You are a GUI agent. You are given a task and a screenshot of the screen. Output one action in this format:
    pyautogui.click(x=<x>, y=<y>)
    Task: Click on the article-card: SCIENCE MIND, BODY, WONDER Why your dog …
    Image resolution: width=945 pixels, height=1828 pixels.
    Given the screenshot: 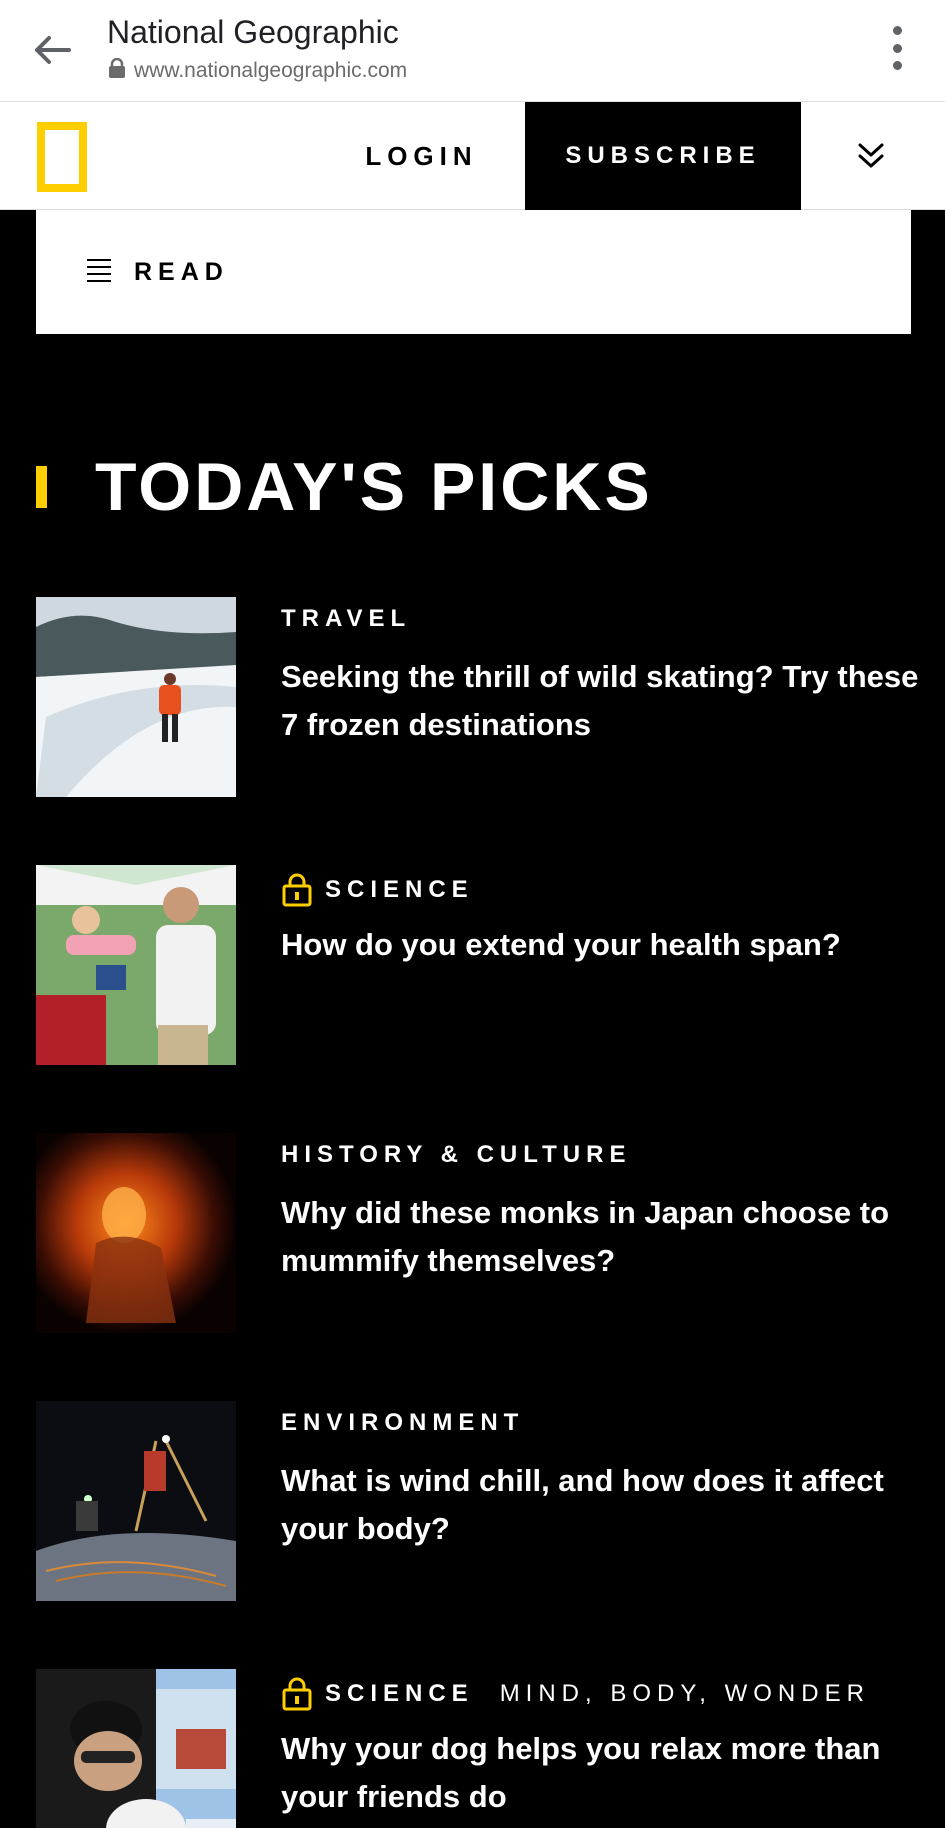 What is the action you would take?
    pyautogui.click(x=476, y=1748)
    